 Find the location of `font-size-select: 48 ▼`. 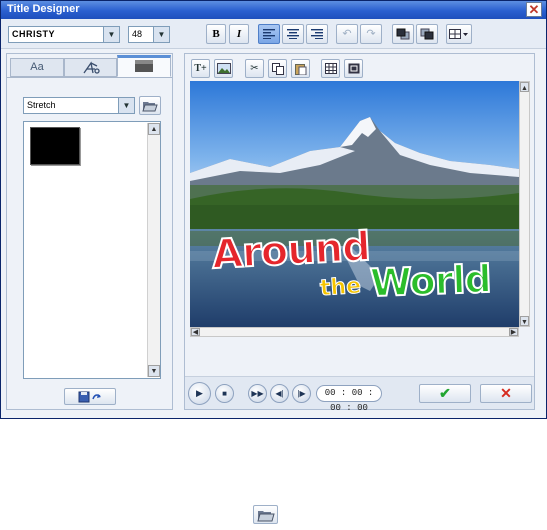

font-size-select: 48 ▼ is located at coordinates (149, 34).